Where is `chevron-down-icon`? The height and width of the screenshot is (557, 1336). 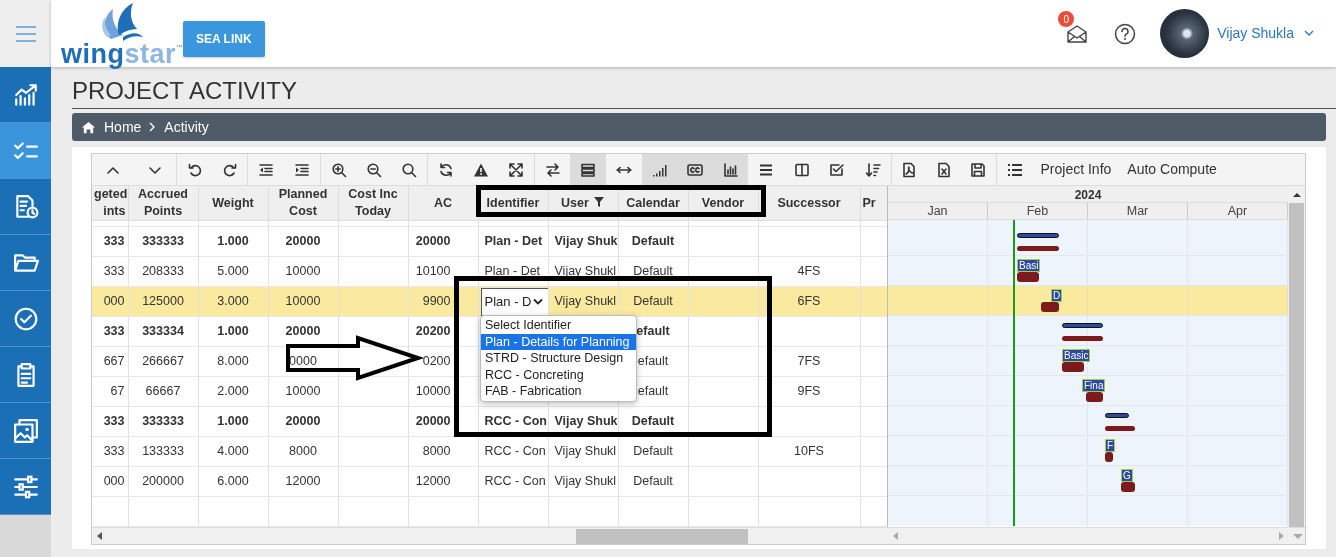
chevron-down-icon is located at coordinates (538, 301).